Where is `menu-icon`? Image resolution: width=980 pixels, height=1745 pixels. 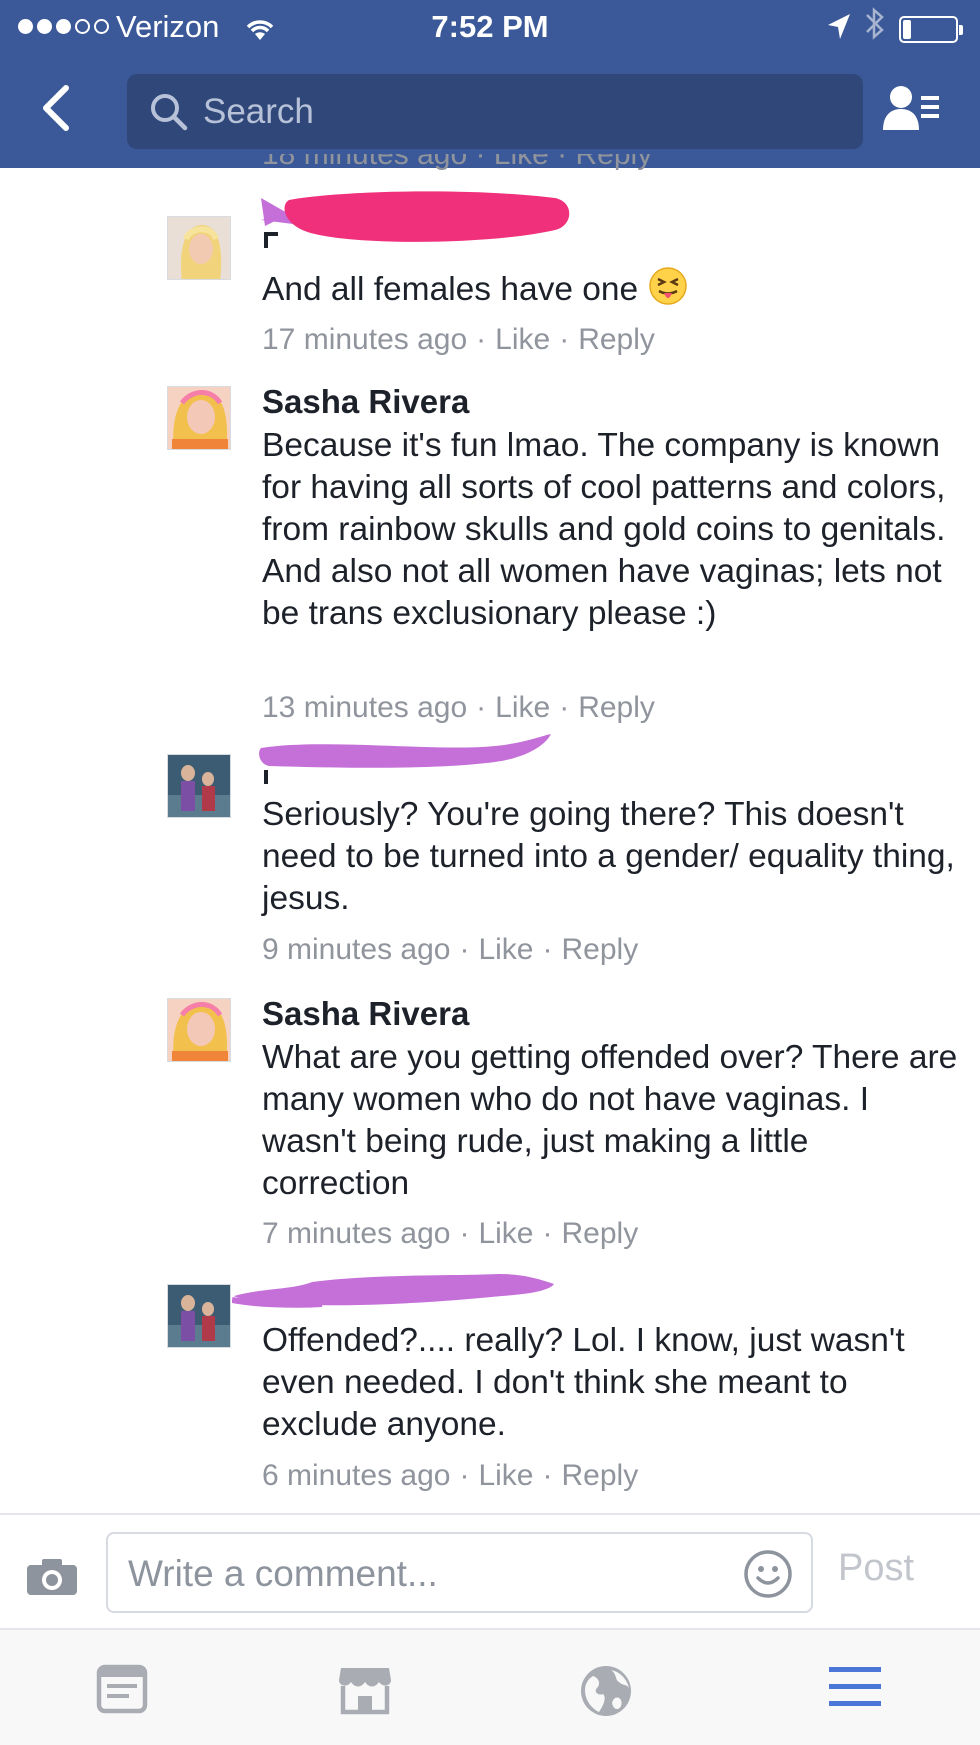
menu-icon is located at coordinates (855, 1686).